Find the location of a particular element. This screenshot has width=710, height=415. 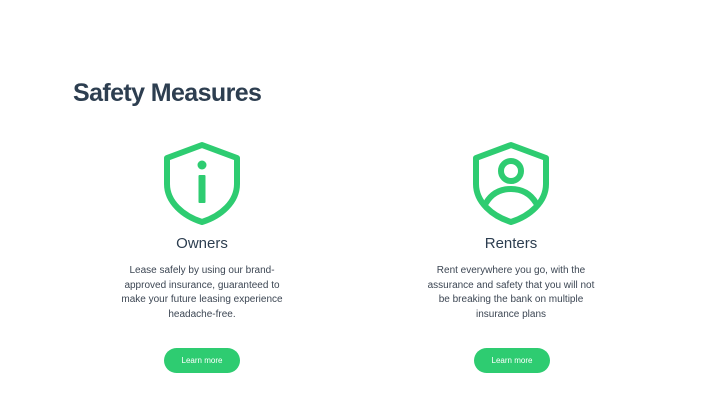

owners-heading: Owners is located at coordinates (202, 243).